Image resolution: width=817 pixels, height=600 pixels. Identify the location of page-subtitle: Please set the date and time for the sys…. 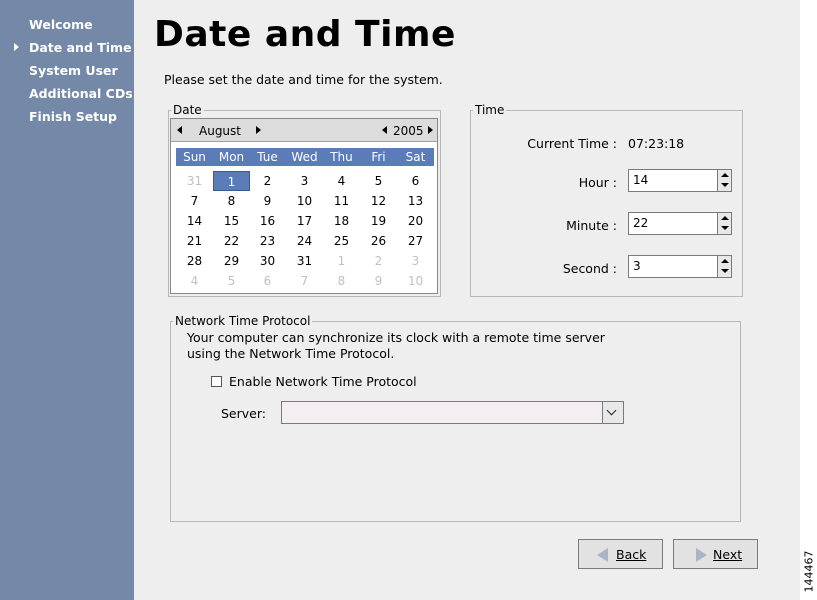
(303, 79).